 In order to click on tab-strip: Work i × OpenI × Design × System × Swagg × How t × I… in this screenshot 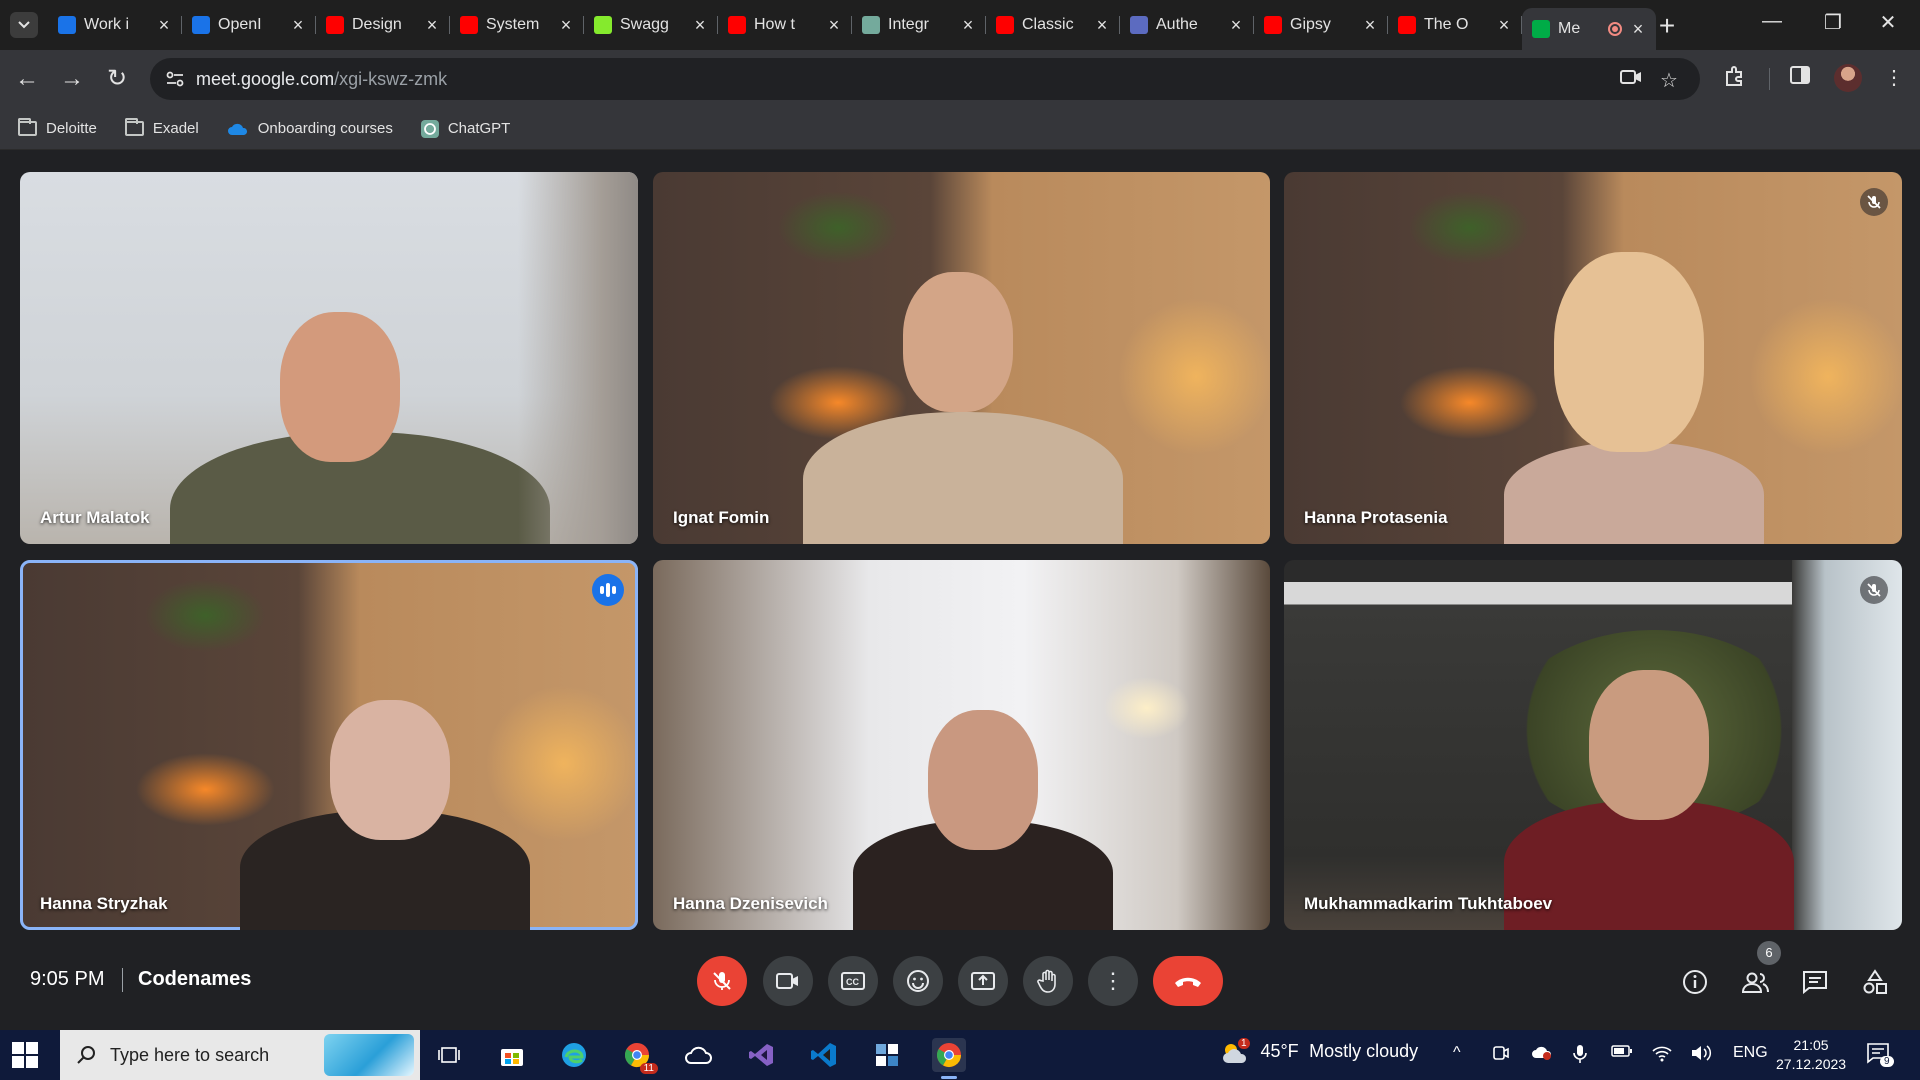, I will do `click(960, 25)`.